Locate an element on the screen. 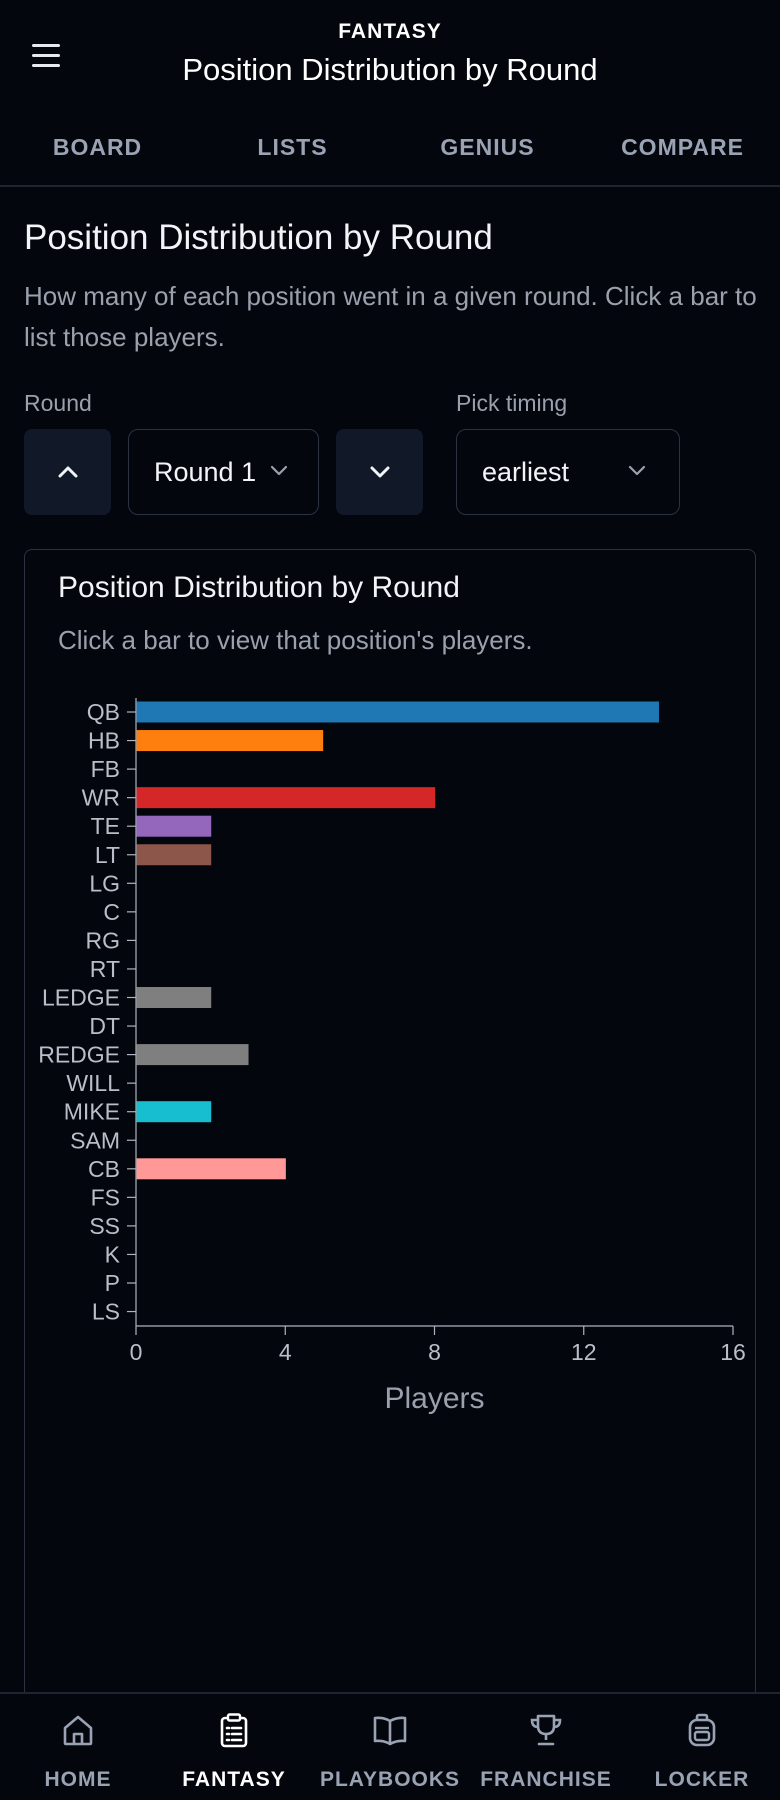 The width and height of the screenshot is (780, 1800). home-icon is located at coordinates (78, 1730).